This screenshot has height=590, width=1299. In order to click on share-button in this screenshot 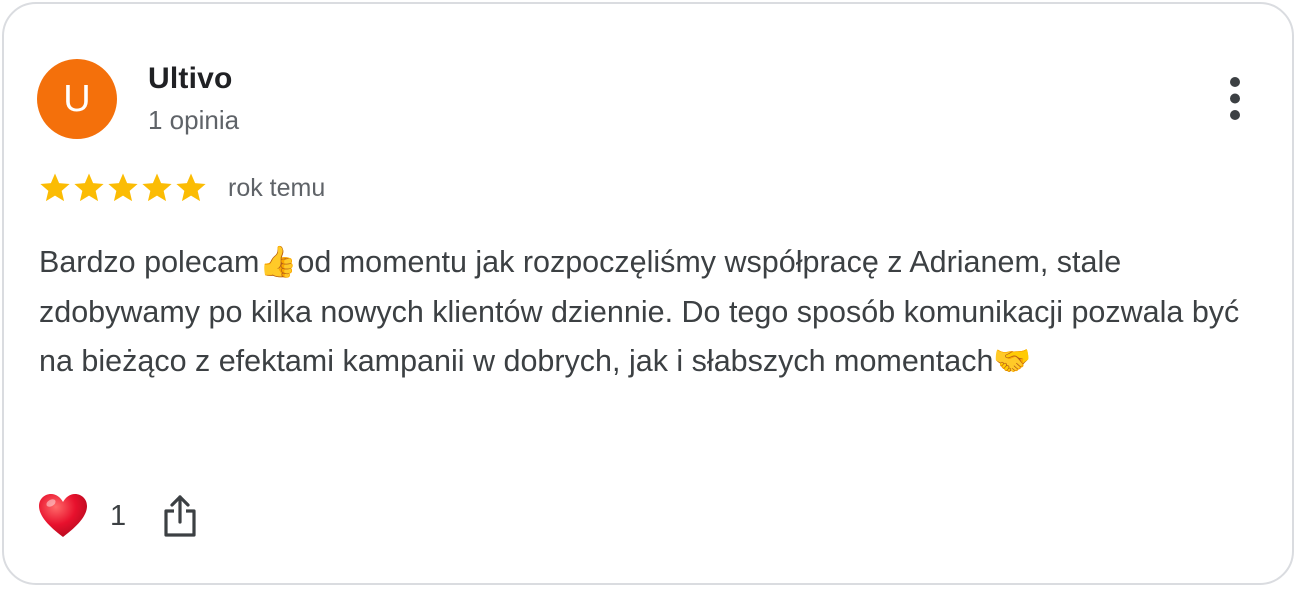, I will do `click(180, 516)`.